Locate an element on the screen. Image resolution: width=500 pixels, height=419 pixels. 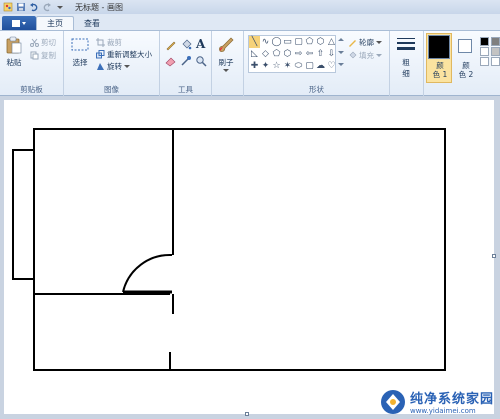
fill-button: 填充 is located at coordinates (365, 55).